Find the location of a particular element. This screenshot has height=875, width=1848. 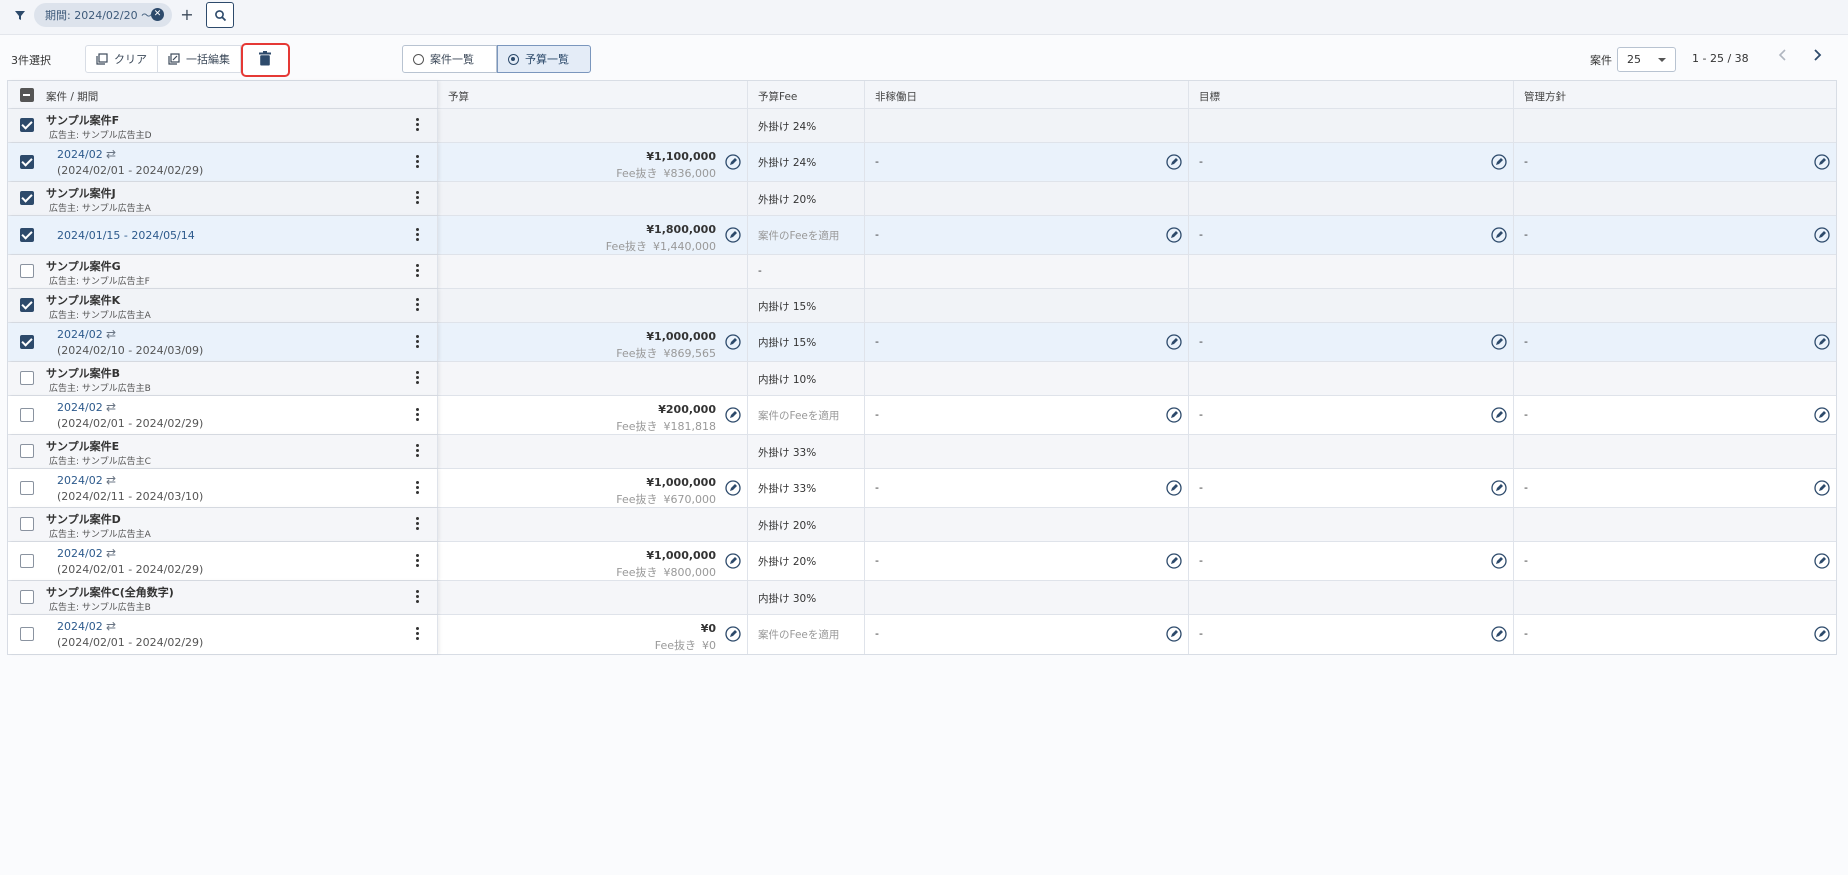

fee-excluded-label: Fee抜き is located at coordinates (637, 426).